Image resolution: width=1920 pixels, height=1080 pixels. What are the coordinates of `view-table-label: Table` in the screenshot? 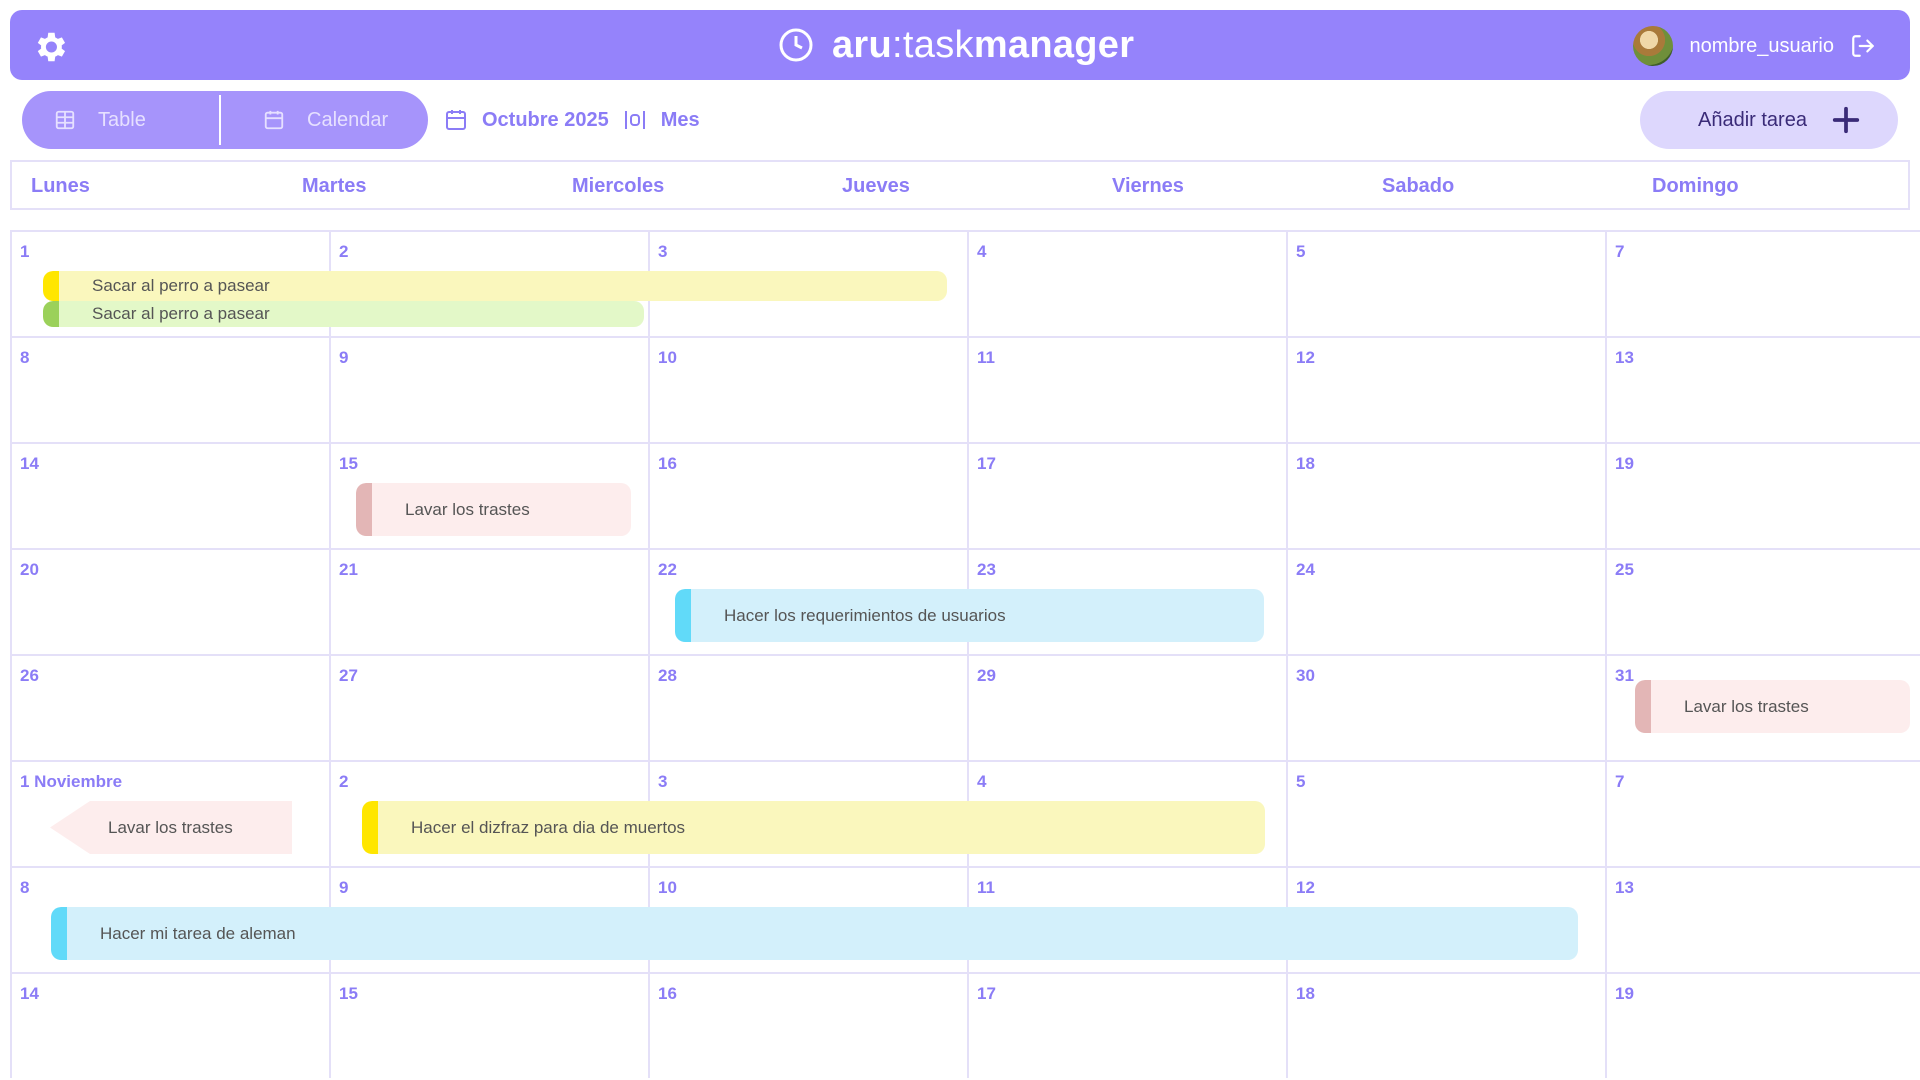 It's located at (122, 119).